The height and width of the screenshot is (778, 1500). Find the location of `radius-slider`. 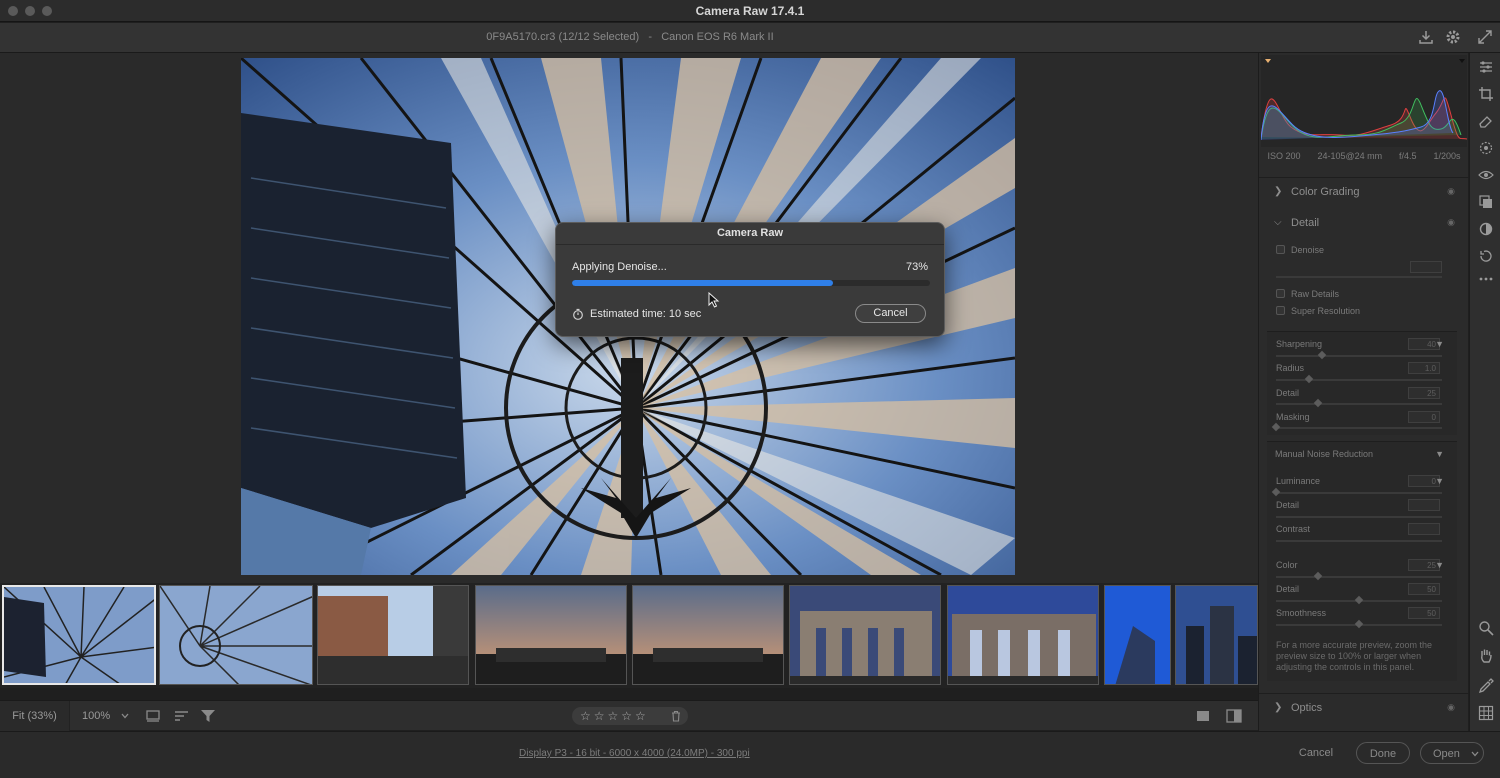

radius-slider is located at coordinates (1359, 379).